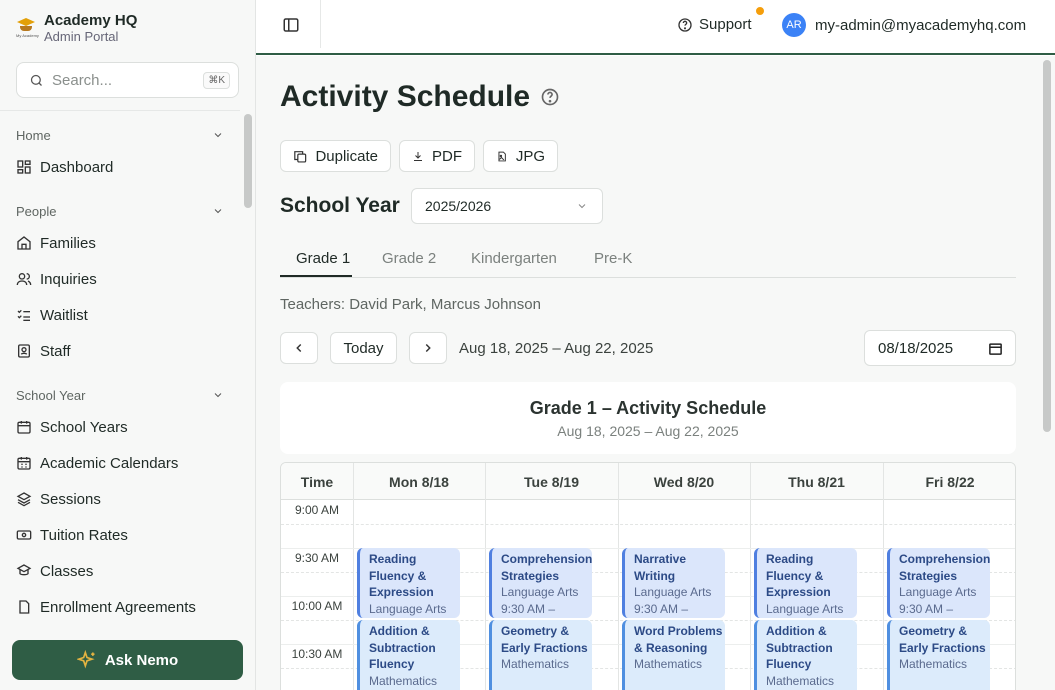  Describe the element at coordinates (91, 20) in the screenshot. I see `brand-title: Academy HQ` at that location.